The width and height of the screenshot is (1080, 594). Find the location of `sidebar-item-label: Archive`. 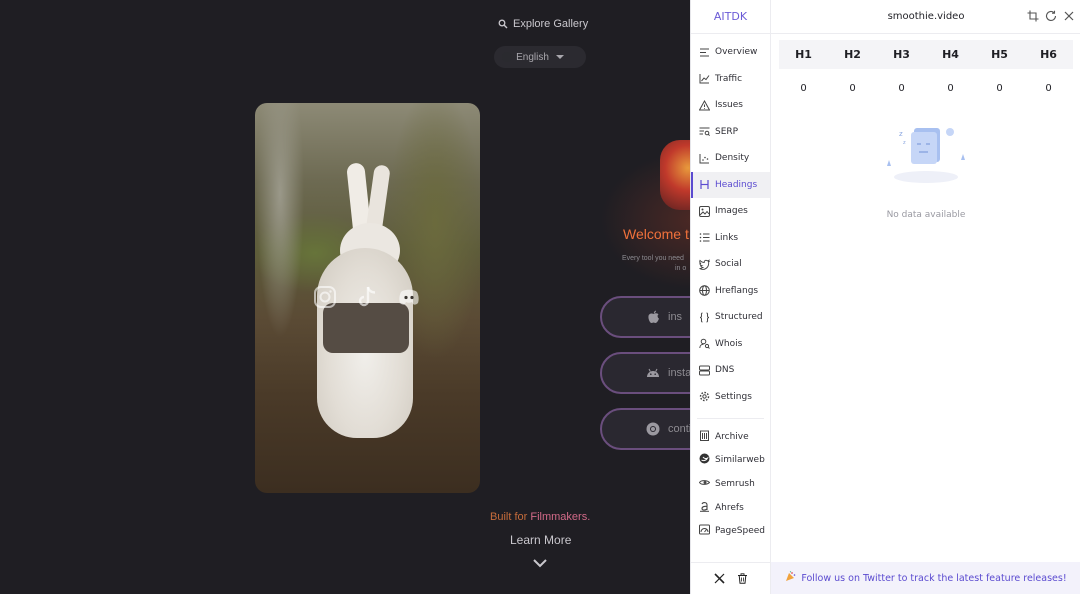

sidebar-item-label: Archive is located at coordinates (732, 436).